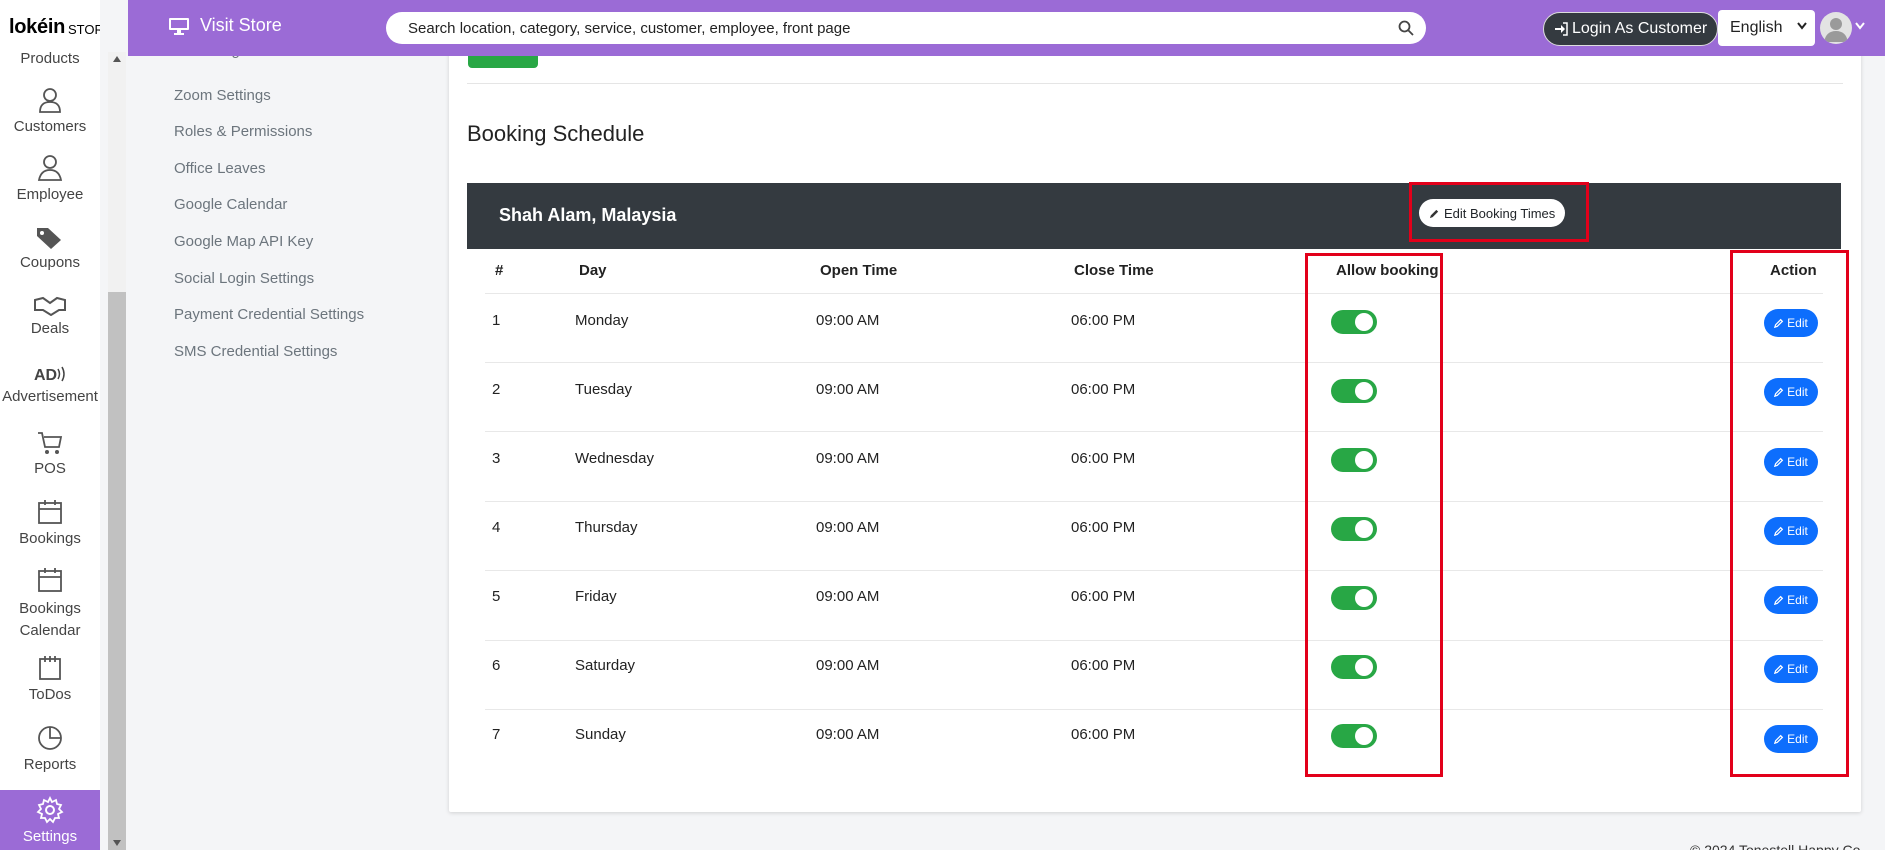 The height and width of the screenshot is (850, 1885). I want to click on search-bar, so click(906, 28).